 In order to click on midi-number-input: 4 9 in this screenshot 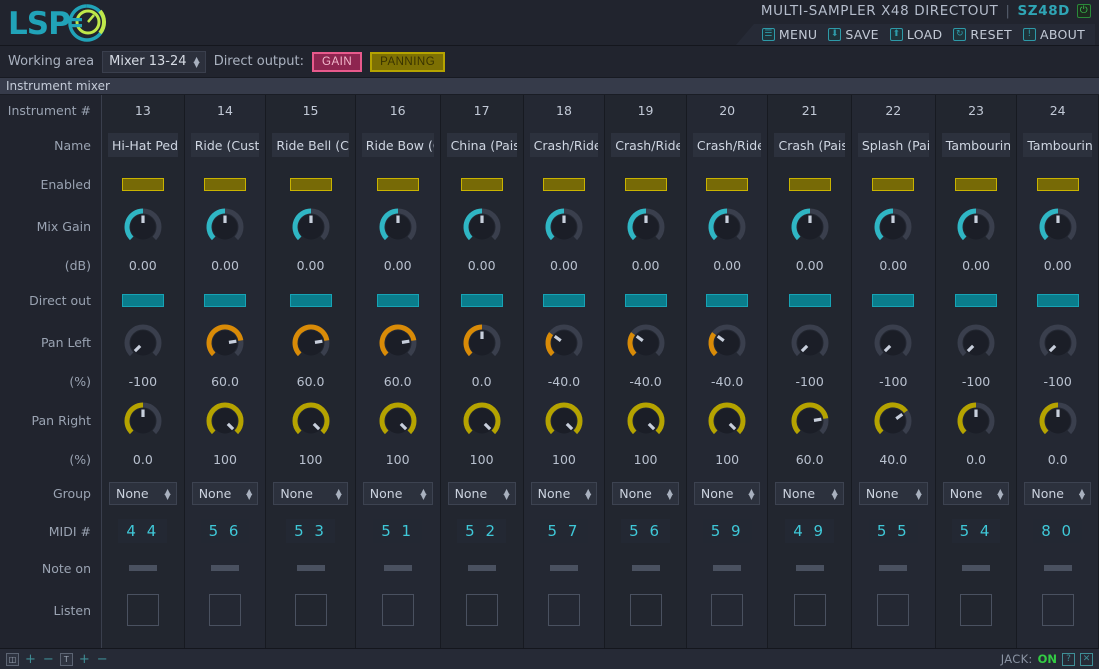, I will do `click(810, 531)`.